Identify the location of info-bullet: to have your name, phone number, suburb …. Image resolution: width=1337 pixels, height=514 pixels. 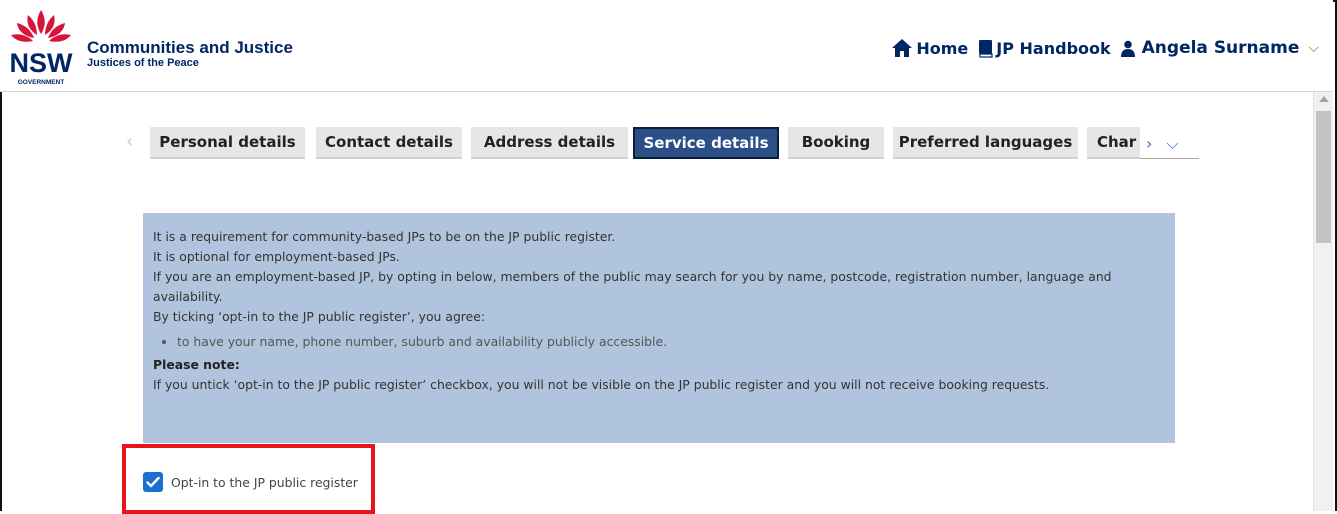
(671, 342).